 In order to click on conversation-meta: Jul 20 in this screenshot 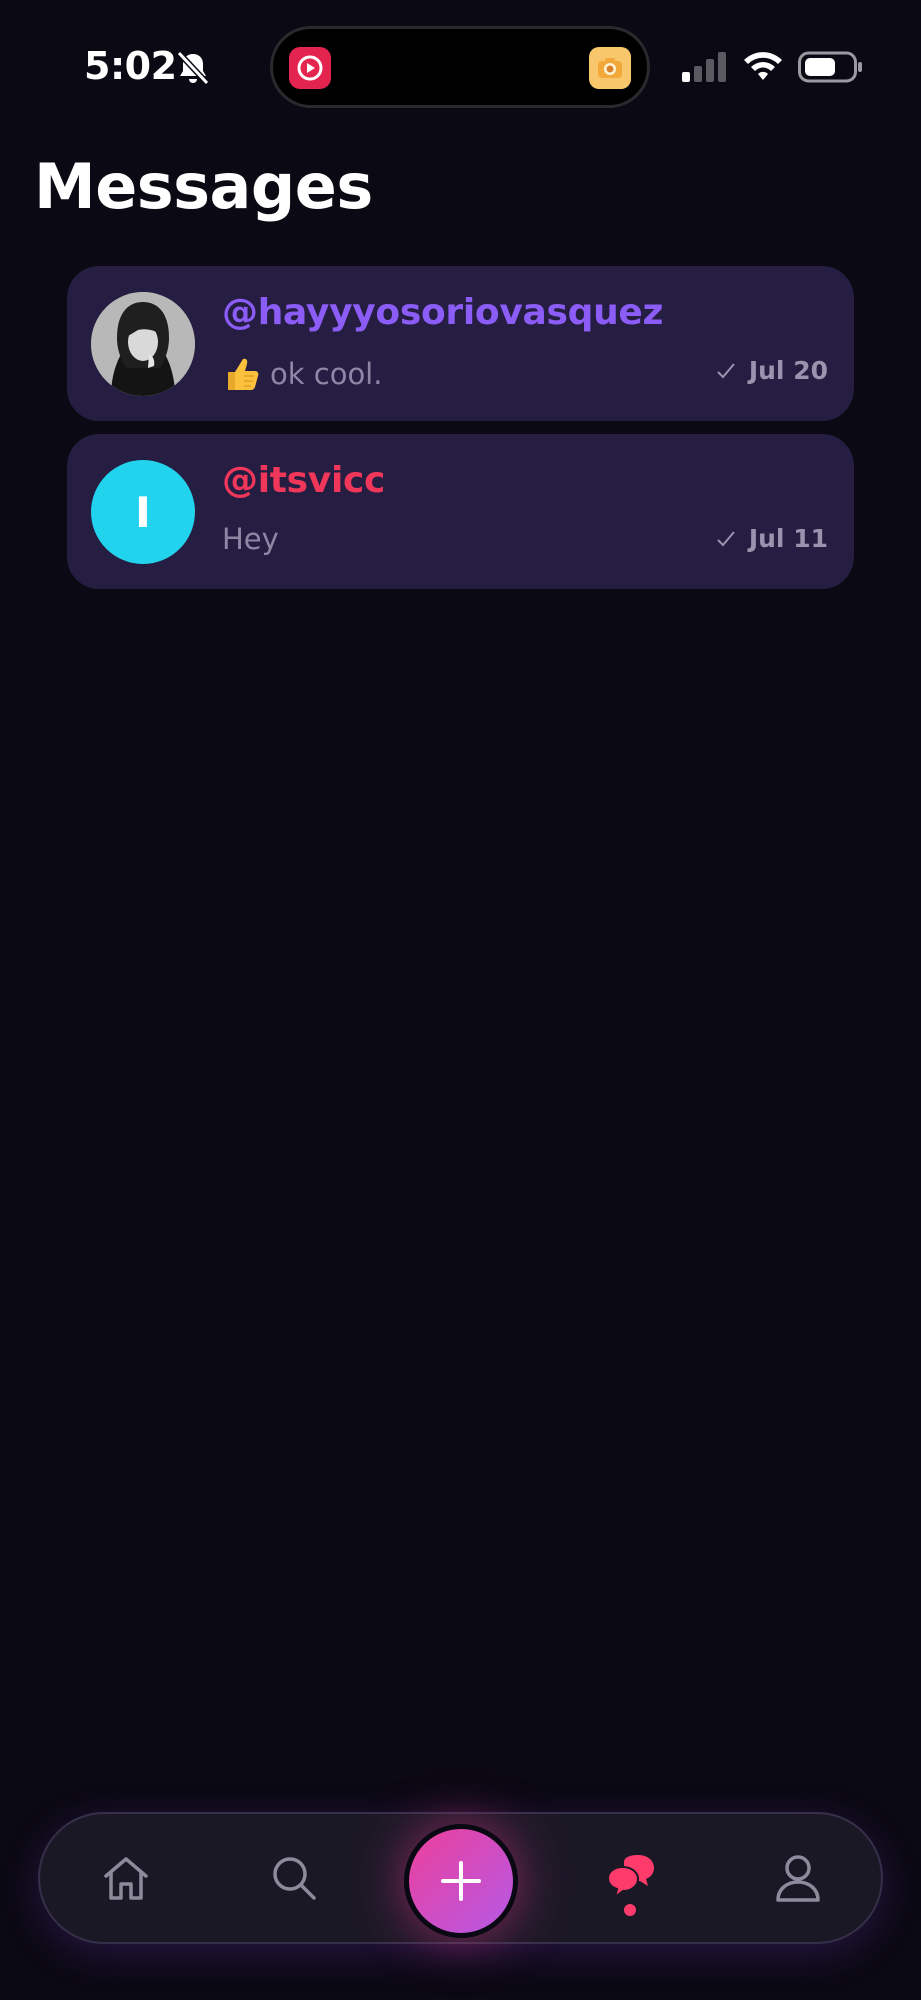, I will do `click(771, 370)`.